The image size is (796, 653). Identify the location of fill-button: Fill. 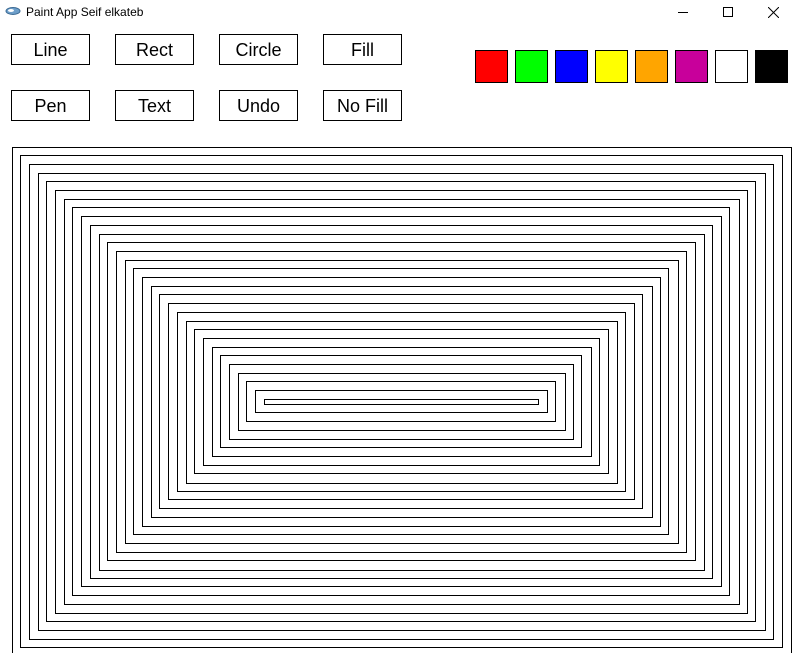
(362, 49).